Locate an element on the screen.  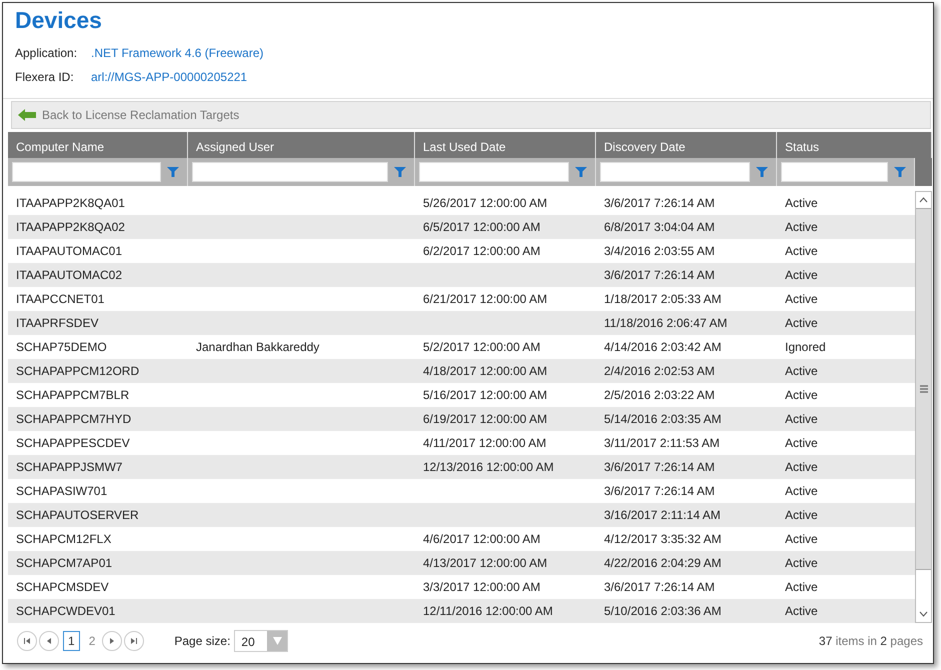
table-cell-text: 12/11/2016 12:00:00 AM is located at coordinates (488, 611).